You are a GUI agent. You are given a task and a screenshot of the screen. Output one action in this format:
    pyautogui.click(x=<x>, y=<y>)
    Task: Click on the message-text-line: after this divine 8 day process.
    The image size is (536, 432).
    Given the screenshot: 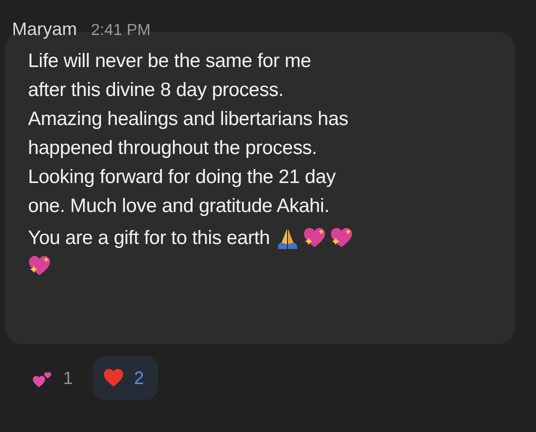 What is the action you would take?
    pyautogui.click(x=156, y=90)
    